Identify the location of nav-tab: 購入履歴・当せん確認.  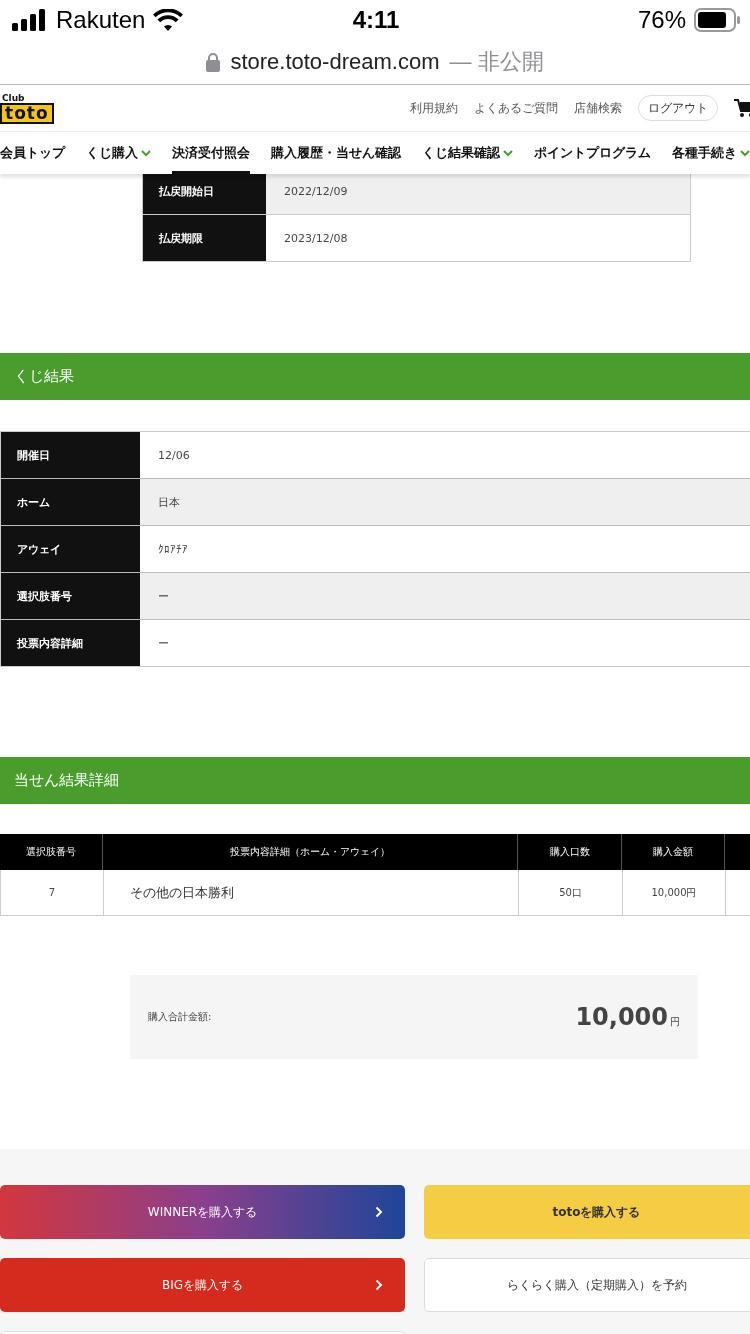
(336, 153).